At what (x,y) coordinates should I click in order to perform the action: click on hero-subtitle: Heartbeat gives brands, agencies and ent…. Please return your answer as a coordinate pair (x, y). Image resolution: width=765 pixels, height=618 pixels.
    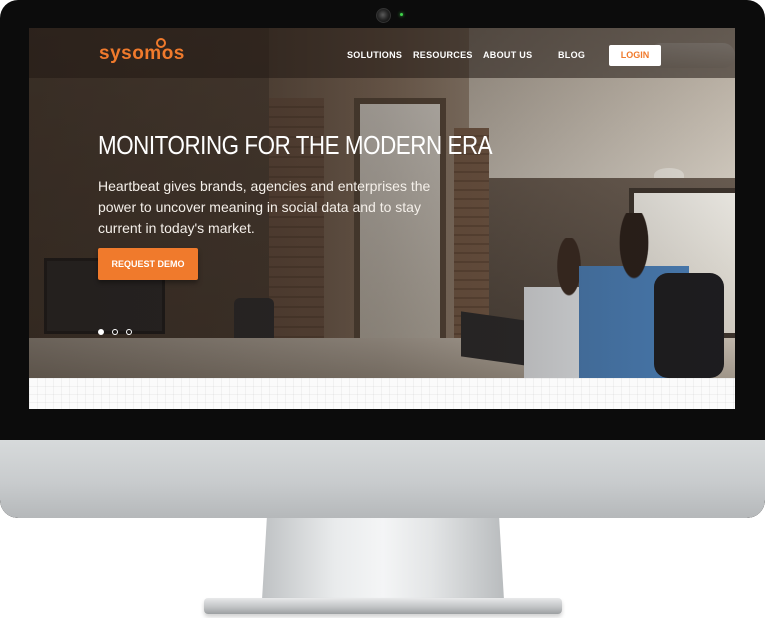
    Looking at the image, I should click on (264, 207).